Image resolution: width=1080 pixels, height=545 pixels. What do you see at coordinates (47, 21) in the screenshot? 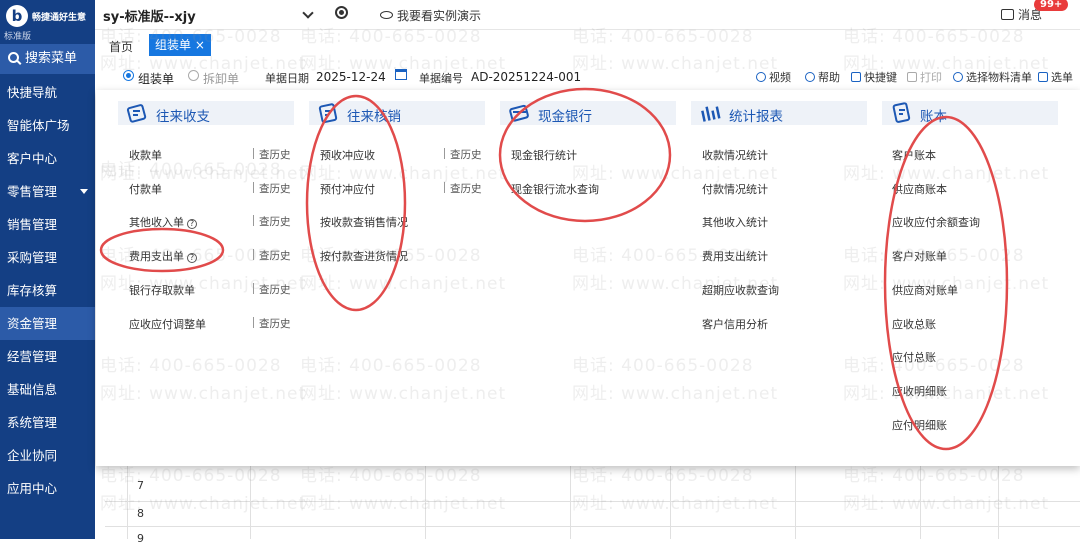
I see `logo: b 畅捷通好生意 标准版` at bounding box center [47, 21].